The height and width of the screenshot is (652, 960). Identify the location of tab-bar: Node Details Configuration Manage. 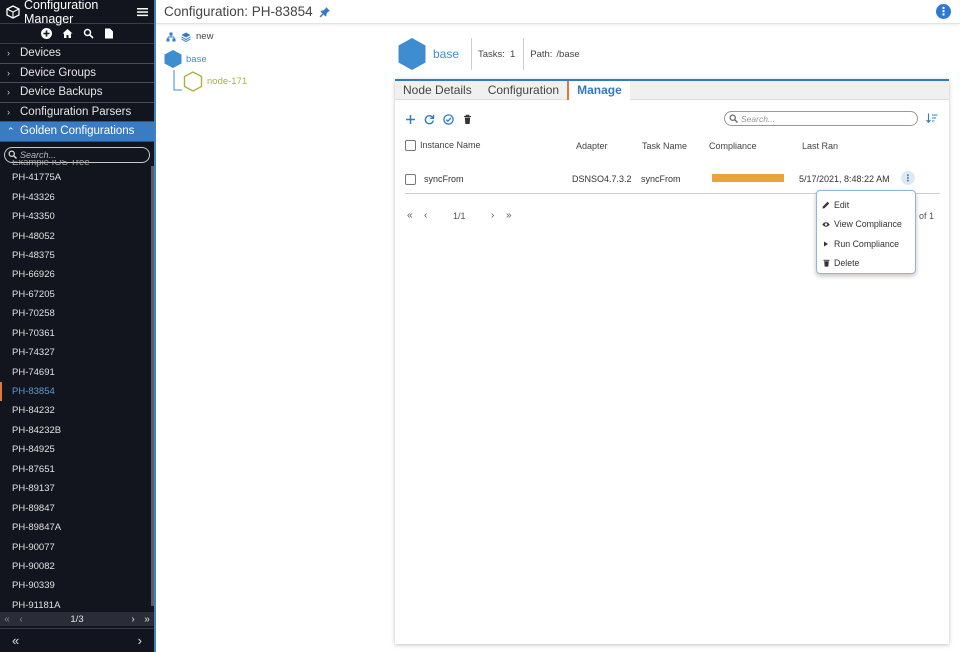
(672, 90).